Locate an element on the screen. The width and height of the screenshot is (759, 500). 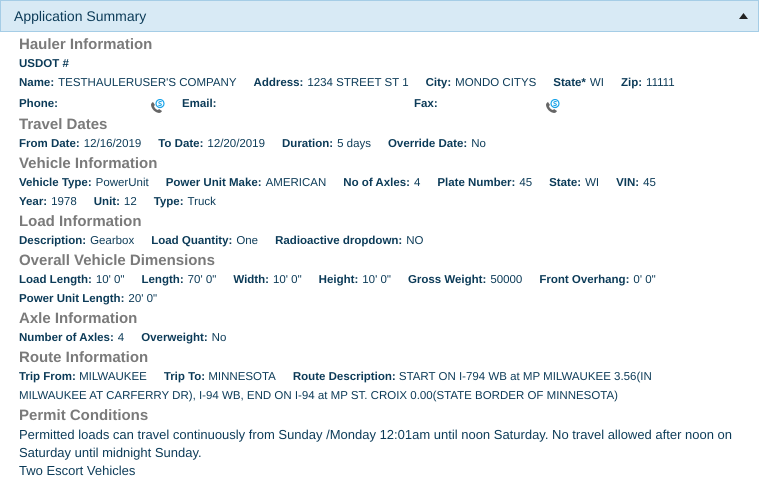
field-label: Number of Axles: is located at coordinates (66, 338).